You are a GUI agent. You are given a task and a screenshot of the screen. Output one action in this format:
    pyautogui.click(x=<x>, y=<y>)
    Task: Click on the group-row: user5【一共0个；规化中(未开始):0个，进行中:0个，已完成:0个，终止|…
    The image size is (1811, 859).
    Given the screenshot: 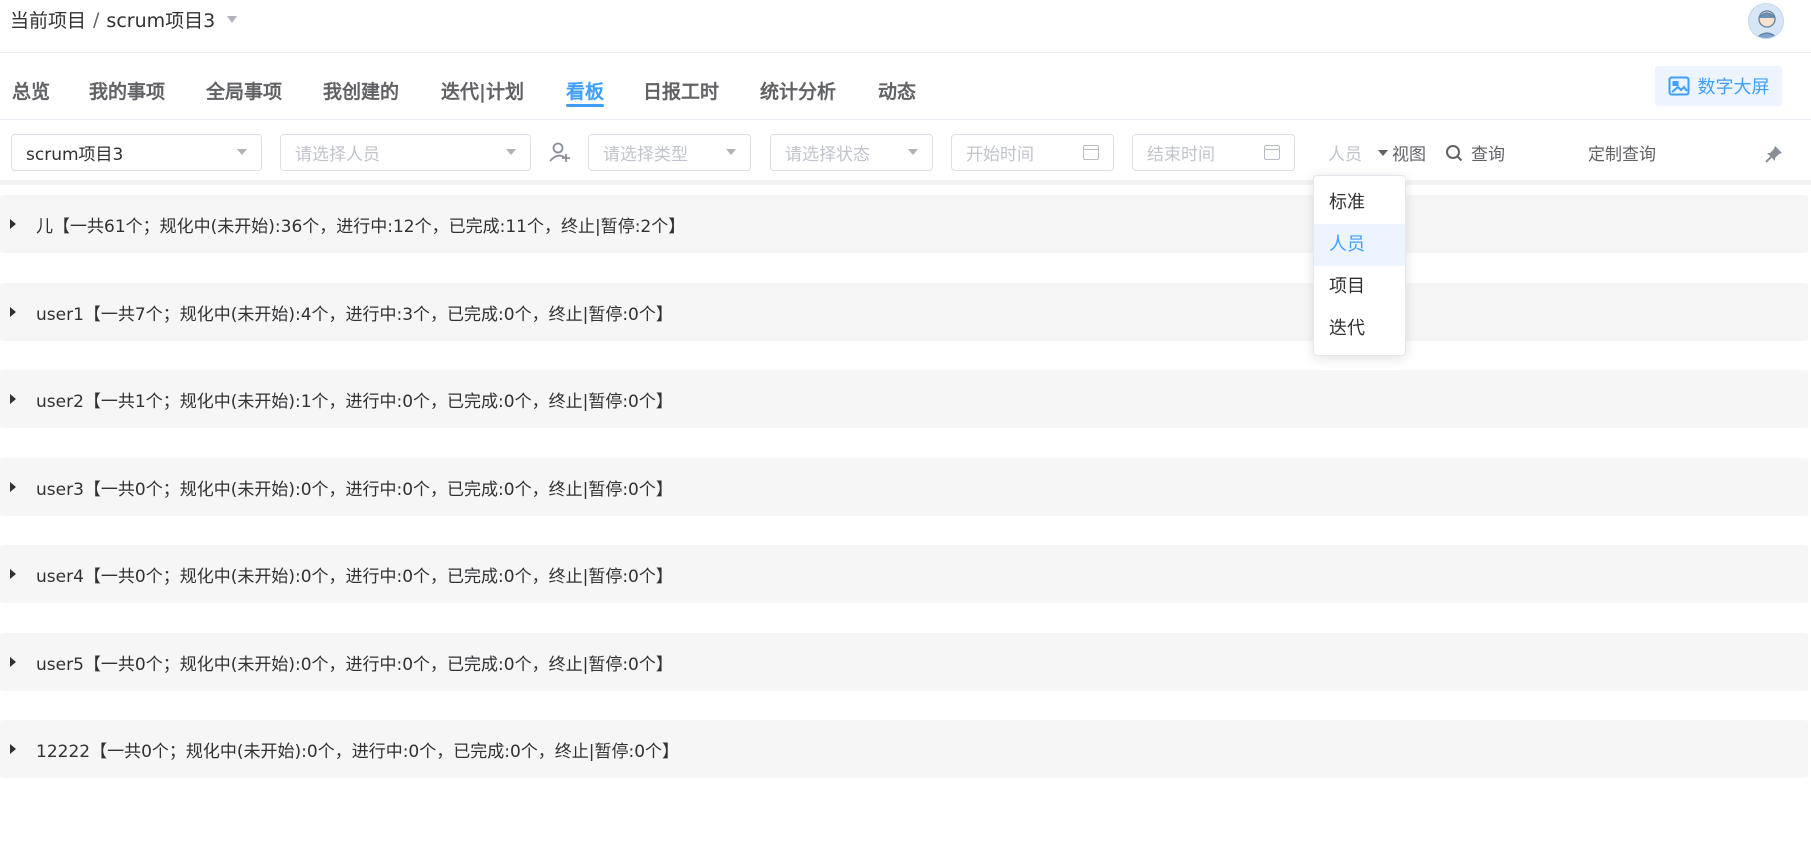 What is the action you would take?
    pyautogui.click(x=904, y=662)
    